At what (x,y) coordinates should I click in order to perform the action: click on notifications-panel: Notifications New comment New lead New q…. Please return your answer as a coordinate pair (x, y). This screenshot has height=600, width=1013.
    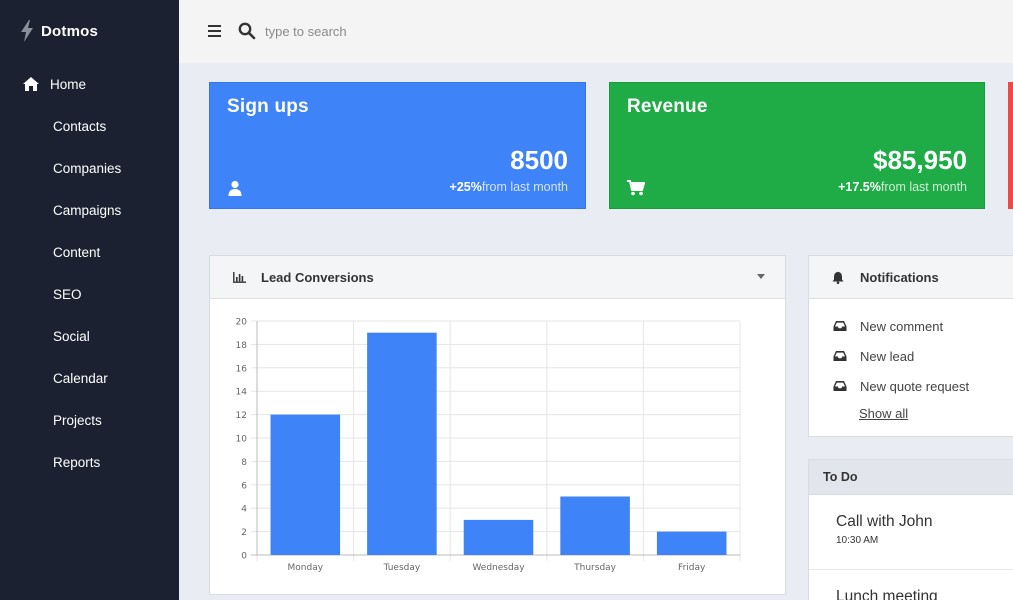
    Looking at the image, I should click on (910, 346).